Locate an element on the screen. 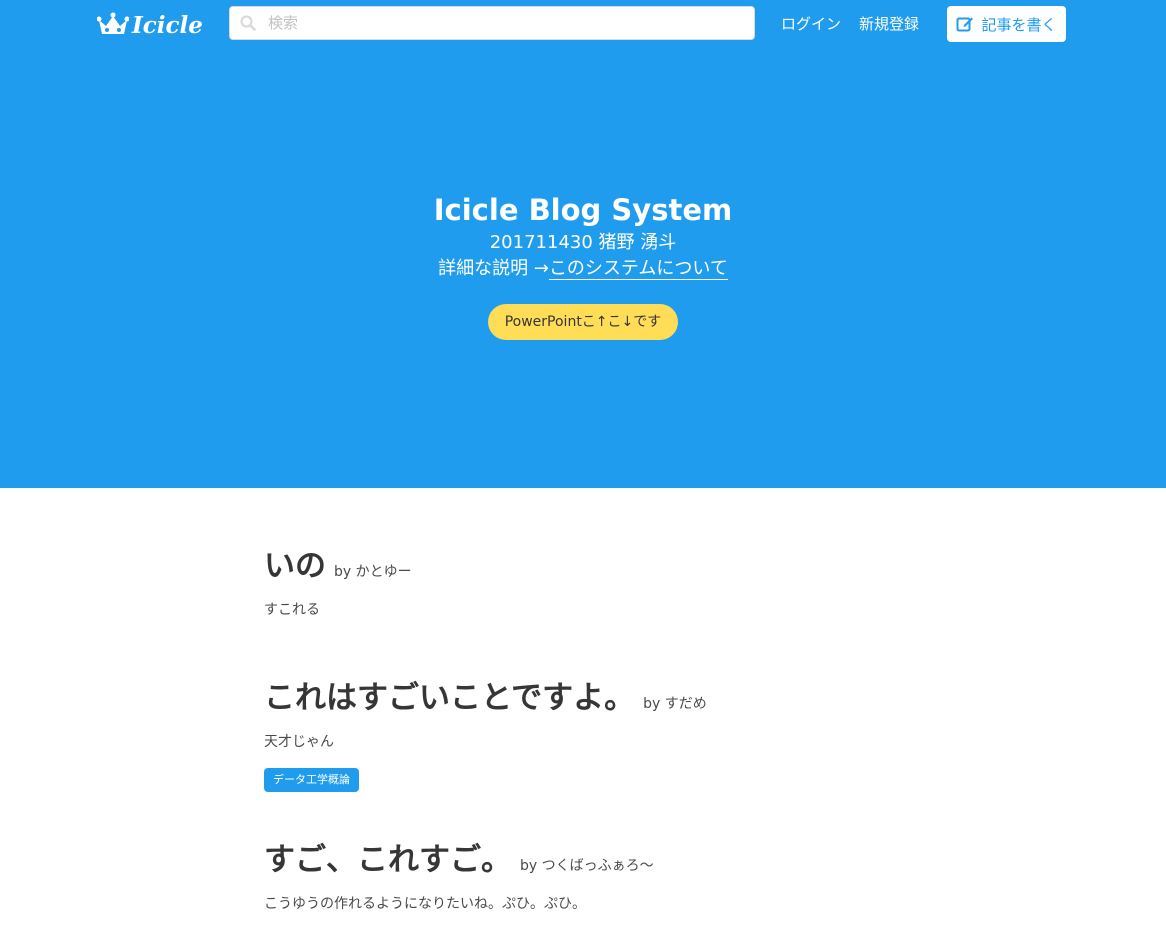  post-title: これはすごいことですよ。 is located at coordinates (449, 698).